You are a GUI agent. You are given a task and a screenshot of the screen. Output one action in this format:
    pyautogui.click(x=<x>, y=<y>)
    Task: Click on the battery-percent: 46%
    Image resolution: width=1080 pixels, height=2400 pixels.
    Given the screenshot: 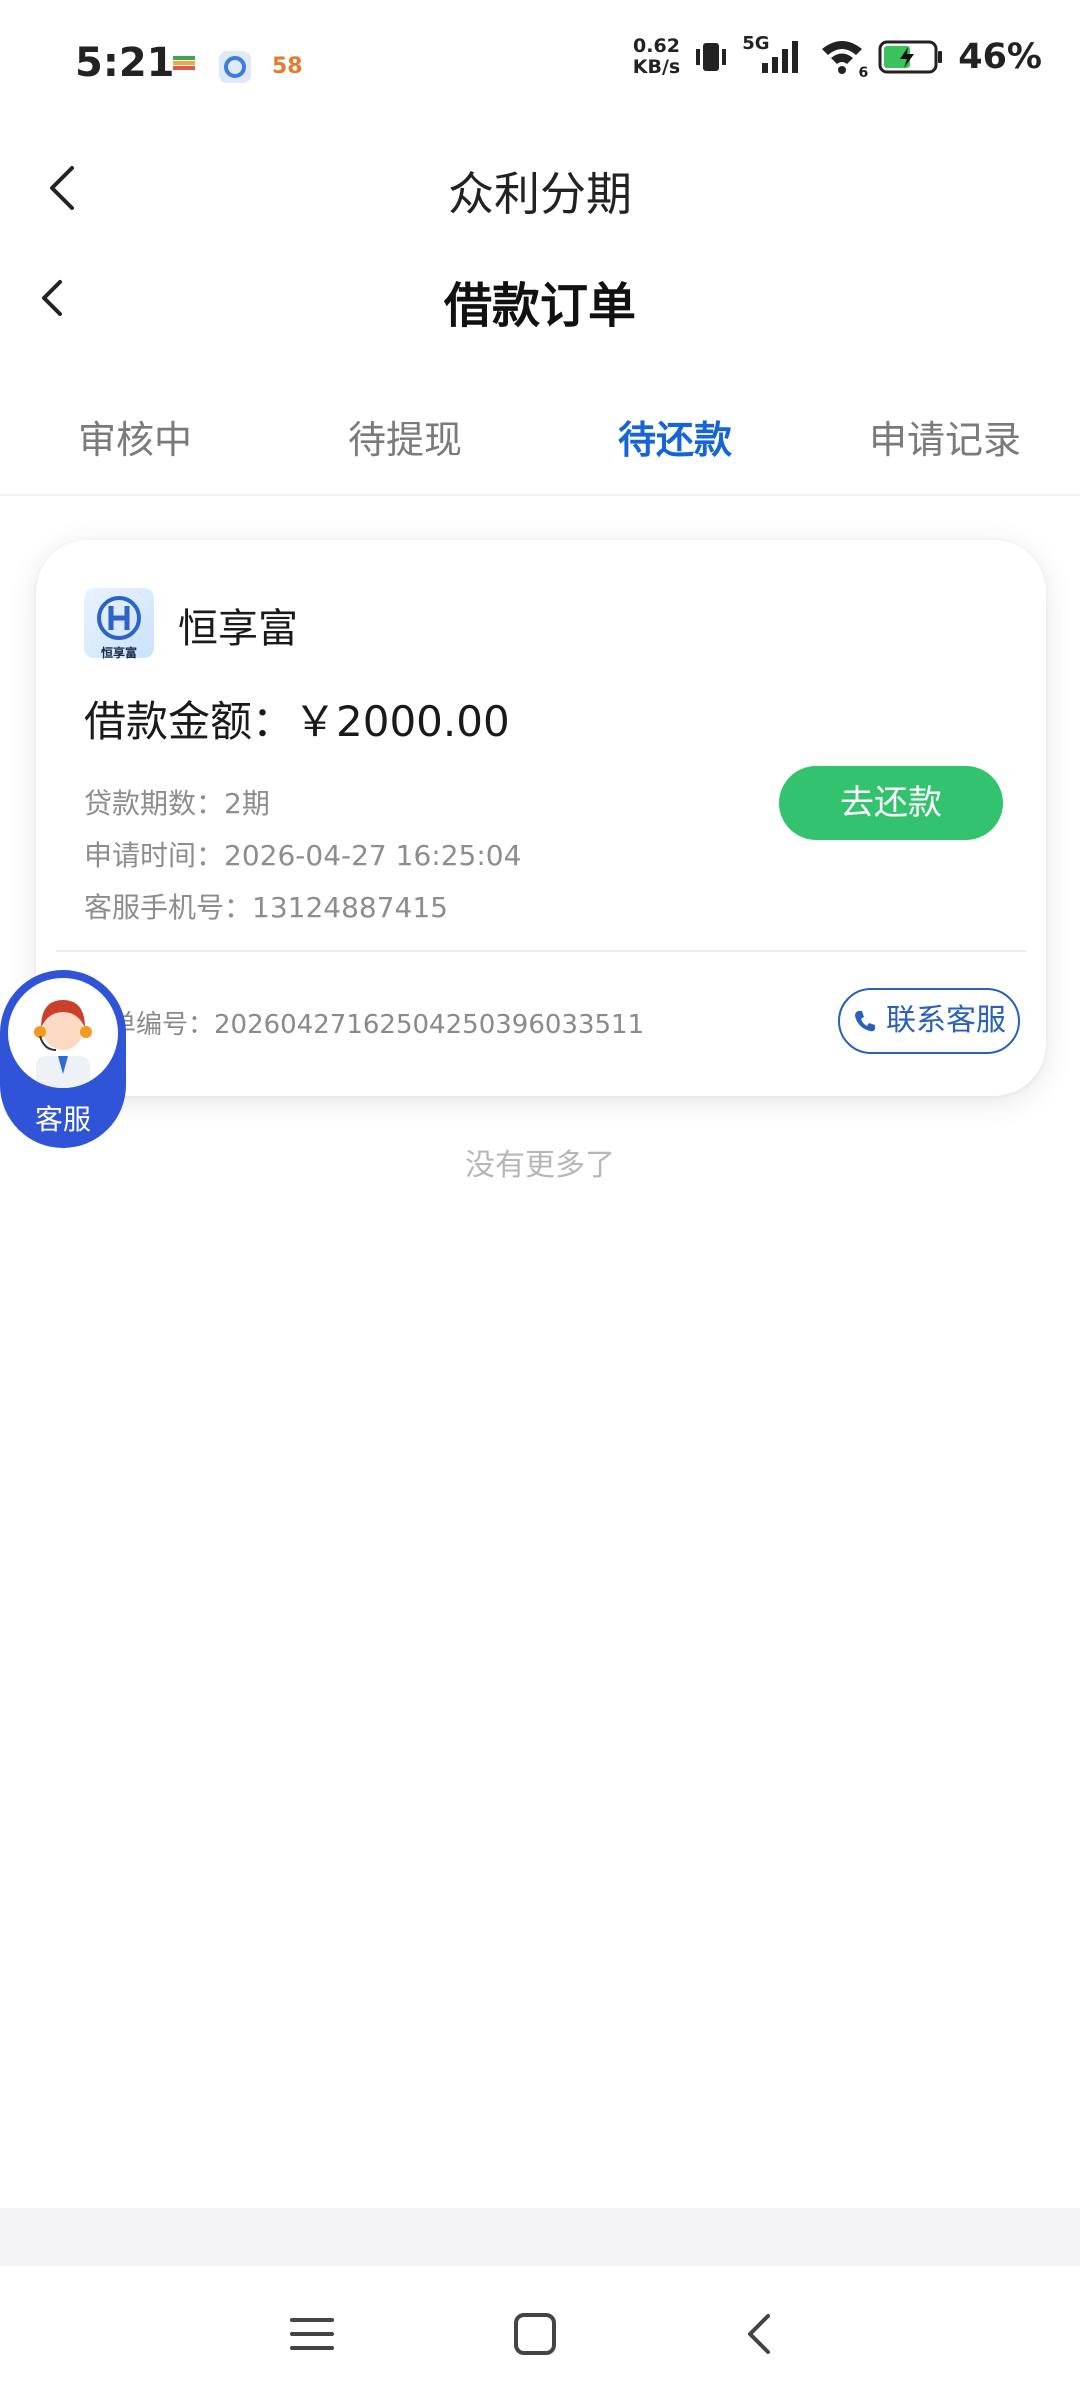 What is the action you would take?
    pyautogui.click(x=1000, y=57)
    